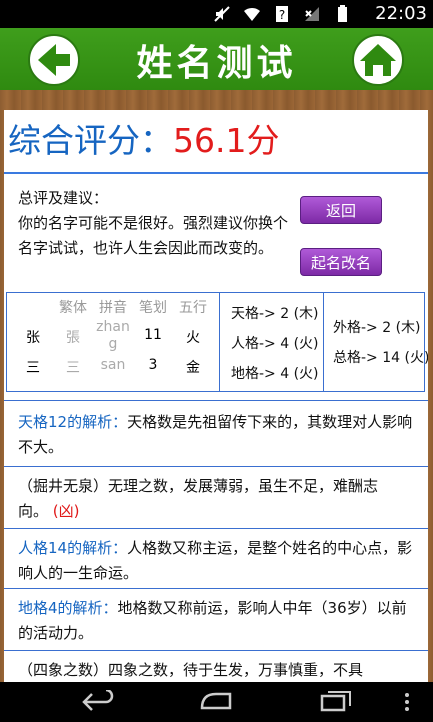  What do you see at coordinates (153, 365) in the screenshot?
I see `stroke-count: 3` at bounding box center [153, 365].